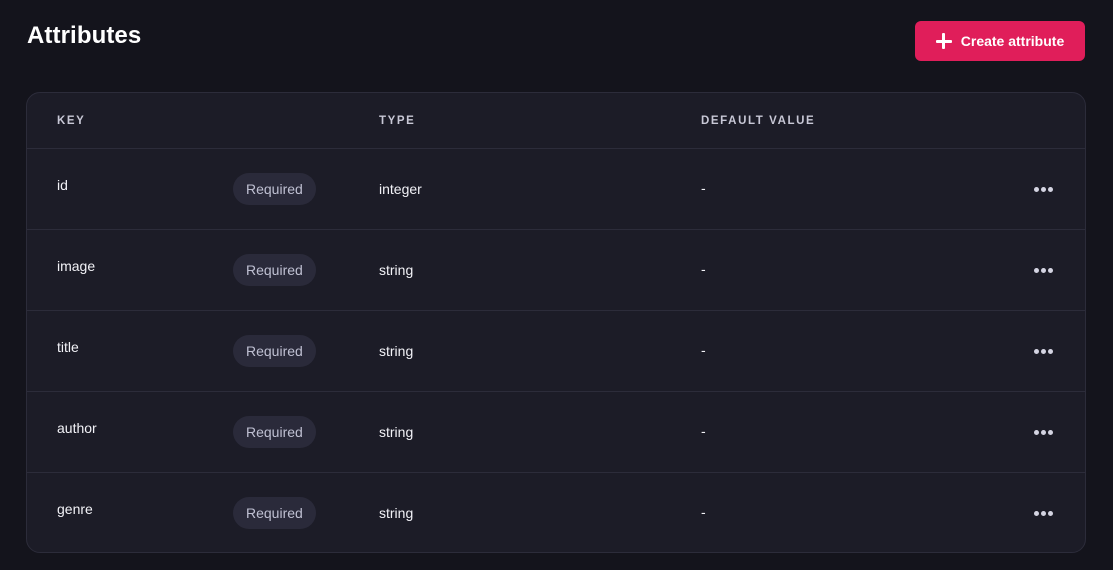 Image resolution: width=1113 pixels, height=570 pixels. I want to click on column-header-type: TYPE, so click(397, 121).